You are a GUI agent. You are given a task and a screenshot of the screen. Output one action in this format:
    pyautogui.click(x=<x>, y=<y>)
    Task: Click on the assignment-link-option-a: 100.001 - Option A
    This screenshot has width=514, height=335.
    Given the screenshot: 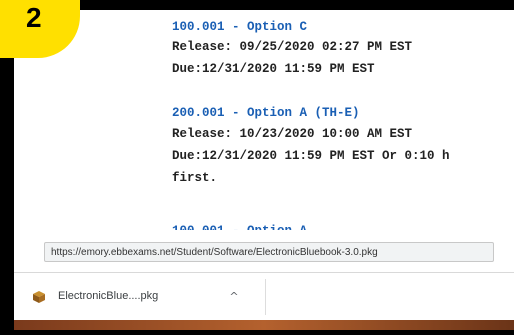 What is the action you would take?
    pyautogui.click(x=239, y=226)
    